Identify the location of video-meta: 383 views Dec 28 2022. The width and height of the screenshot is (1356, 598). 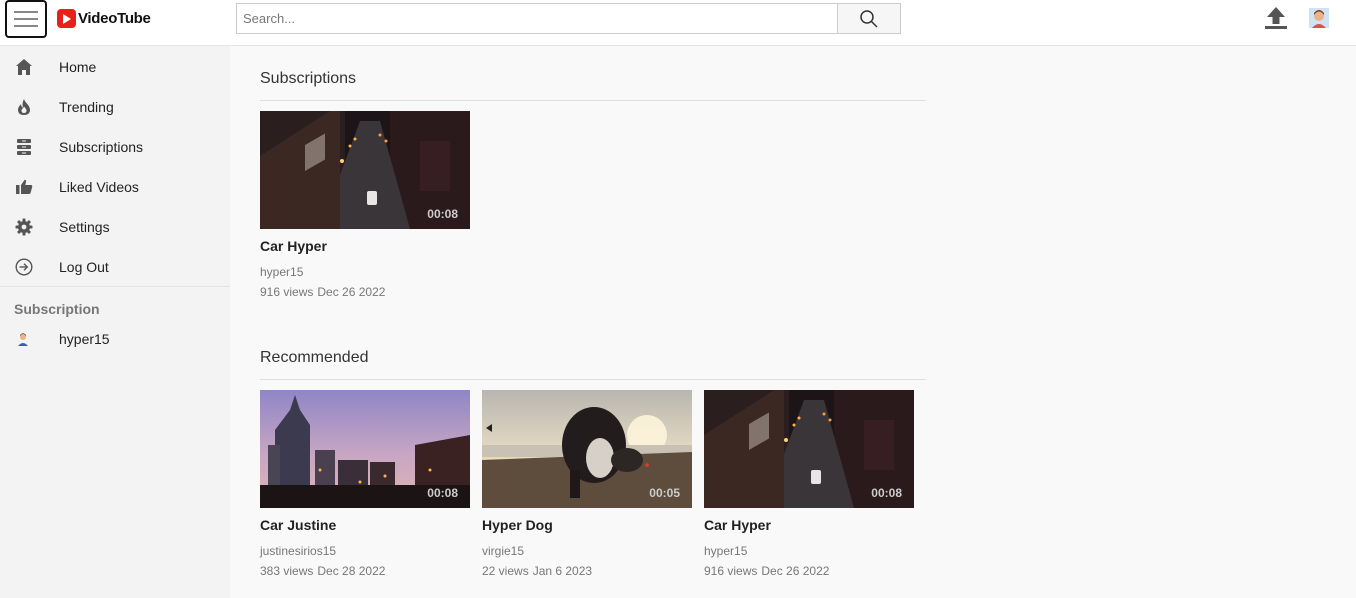
(365, 571).